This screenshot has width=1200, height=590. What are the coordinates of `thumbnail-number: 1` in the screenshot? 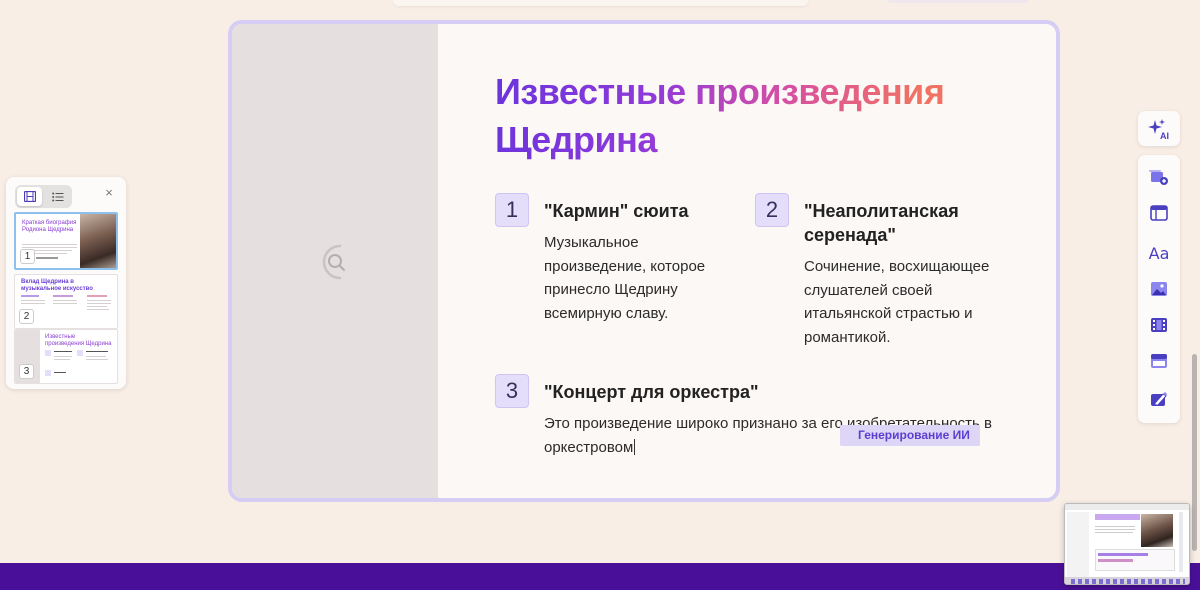 It's located at (27, 256).